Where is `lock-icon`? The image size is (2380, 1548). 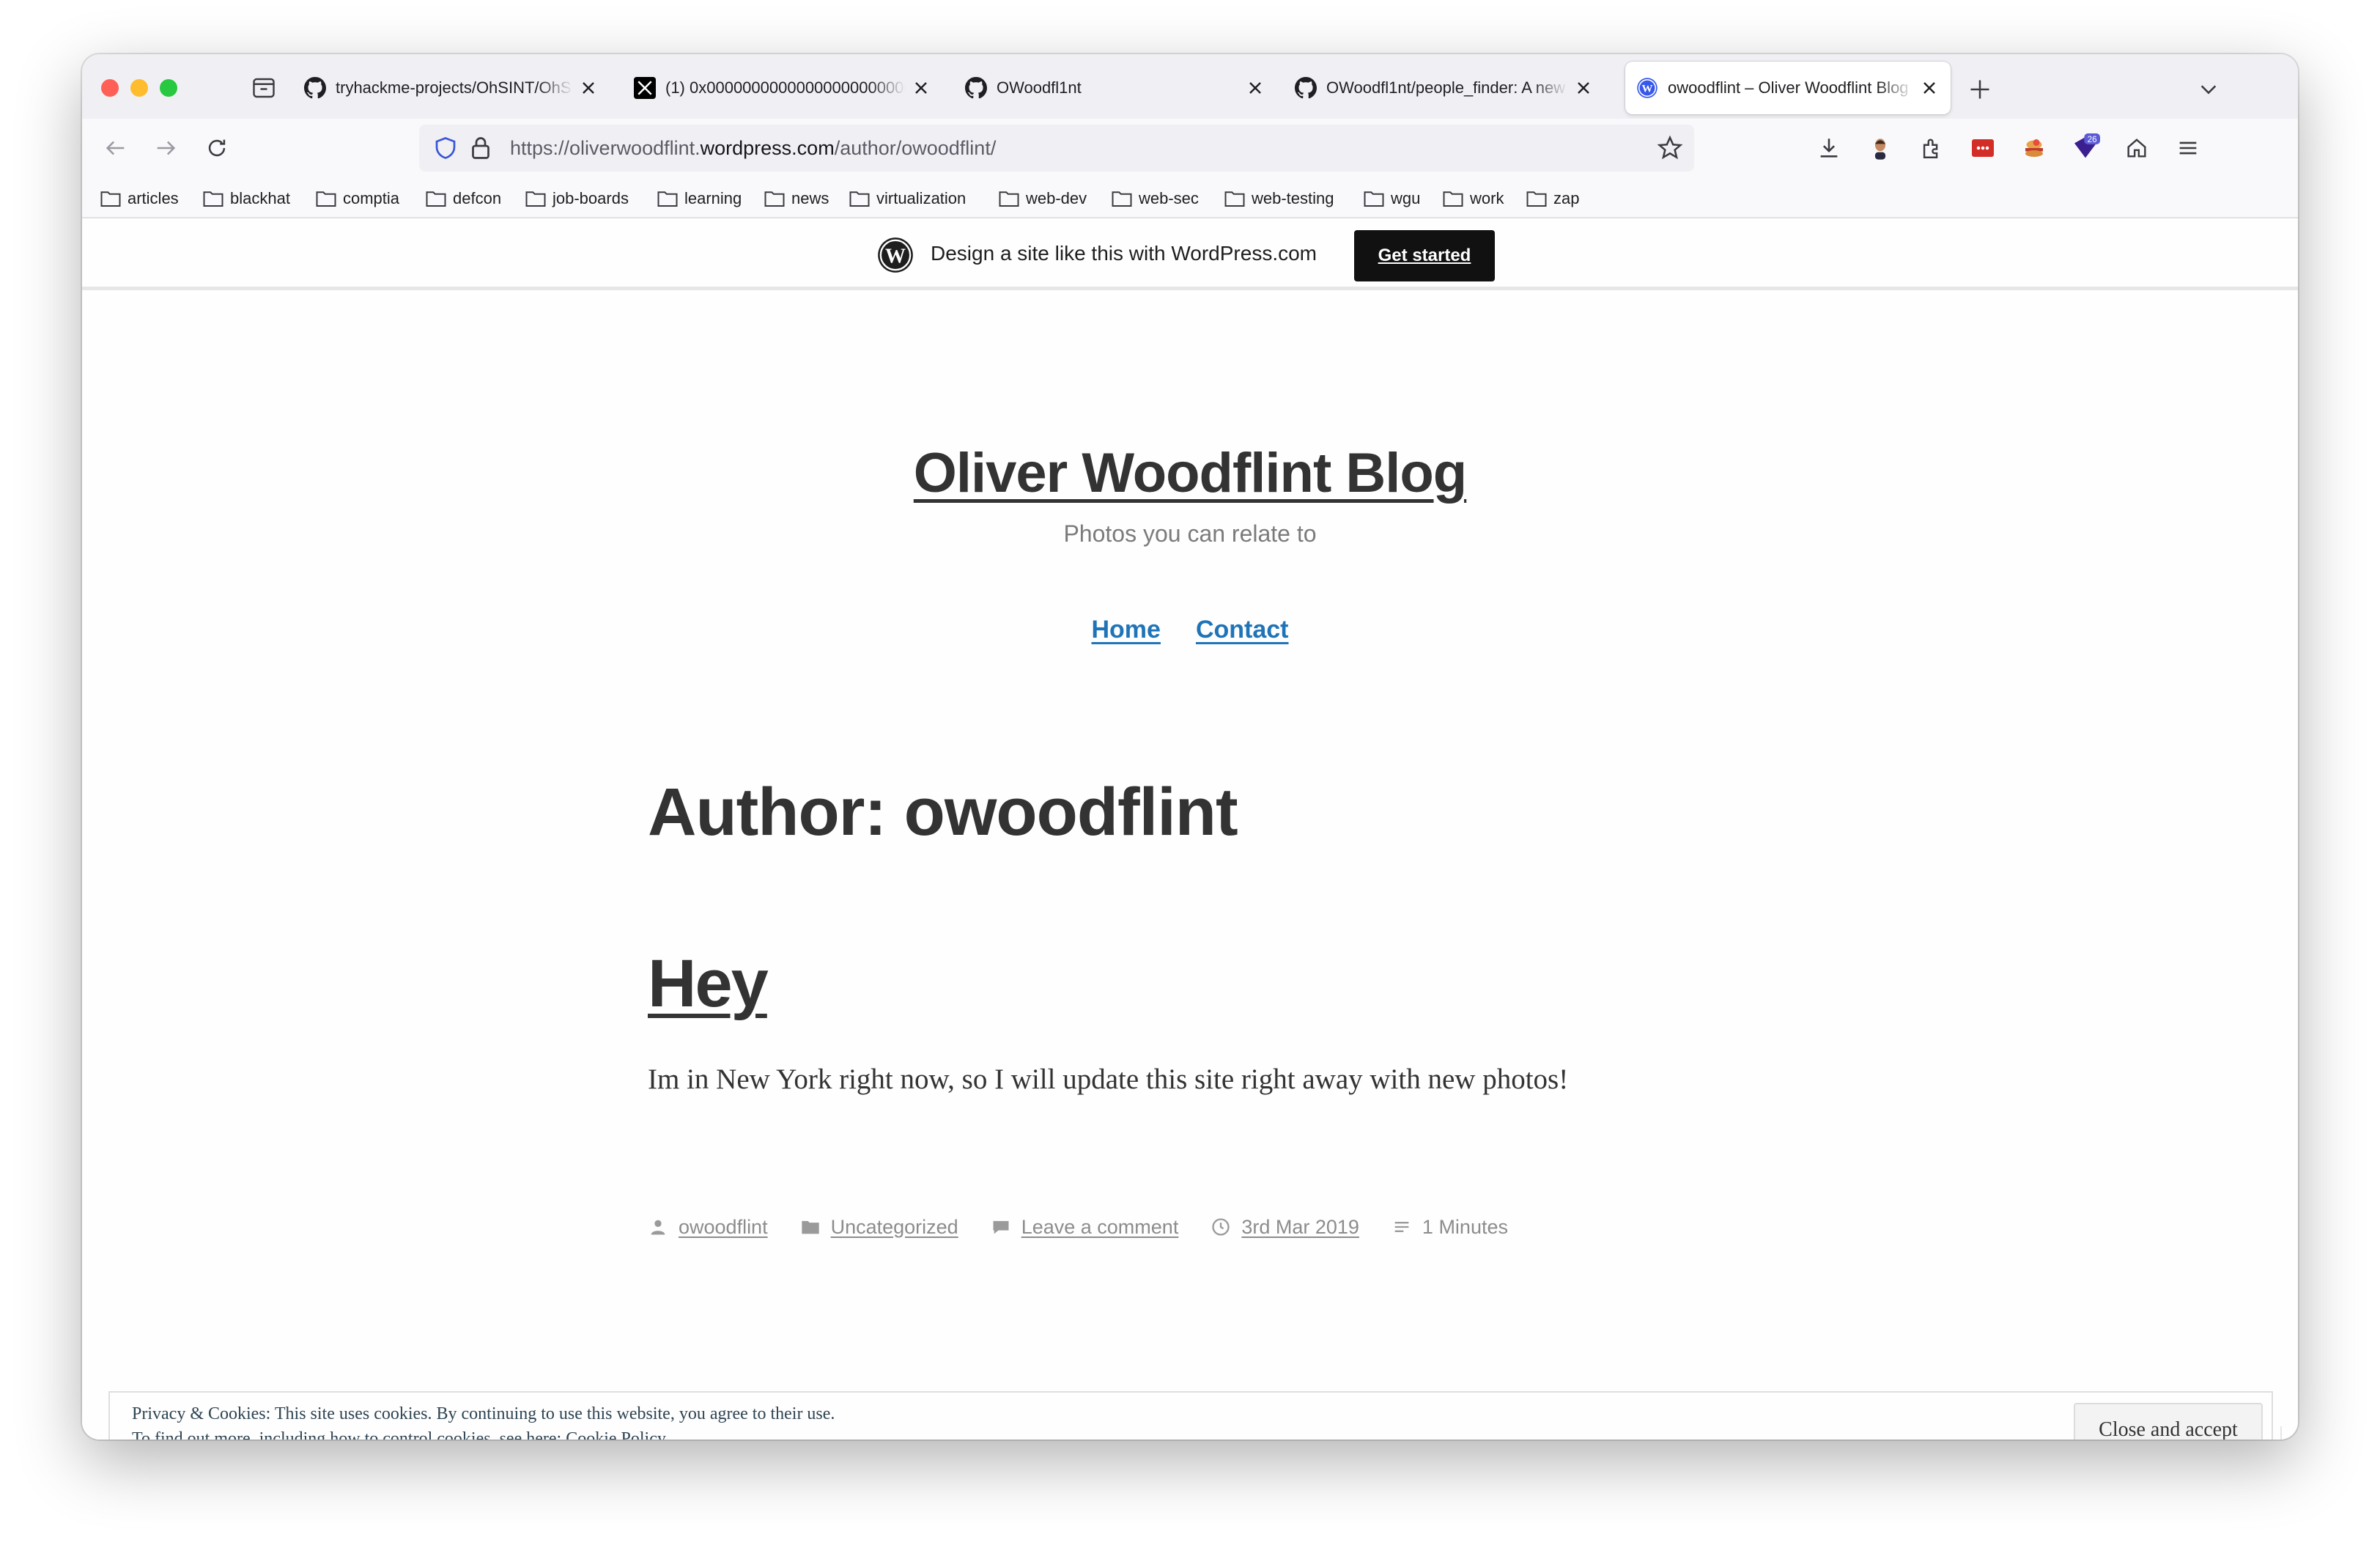
lock-icon is located at coordinates (481, 148).